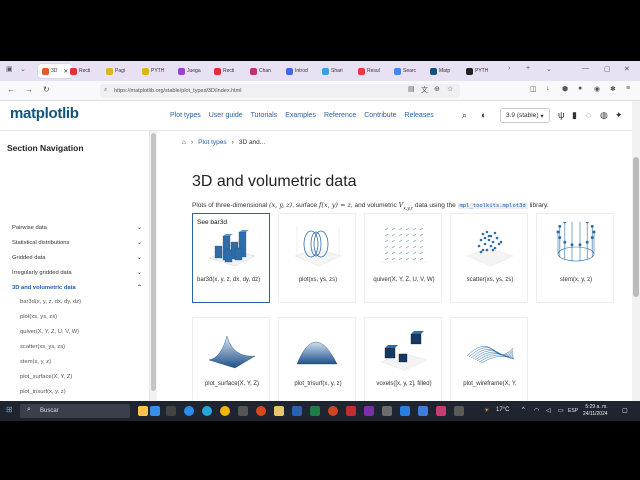  I want to click on terminal-icon, so click(423, 411).